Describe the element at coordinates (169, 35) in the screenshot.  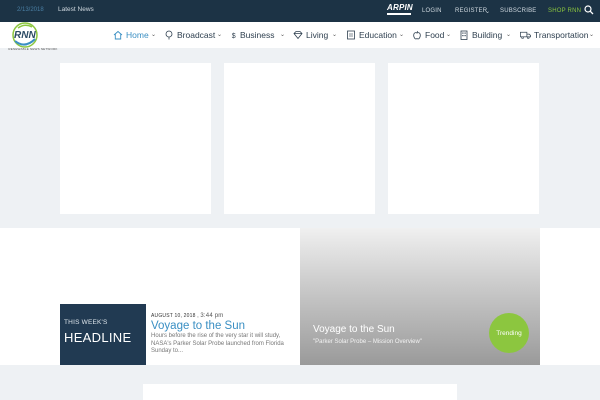
I see `broadcast-icon` at that location.